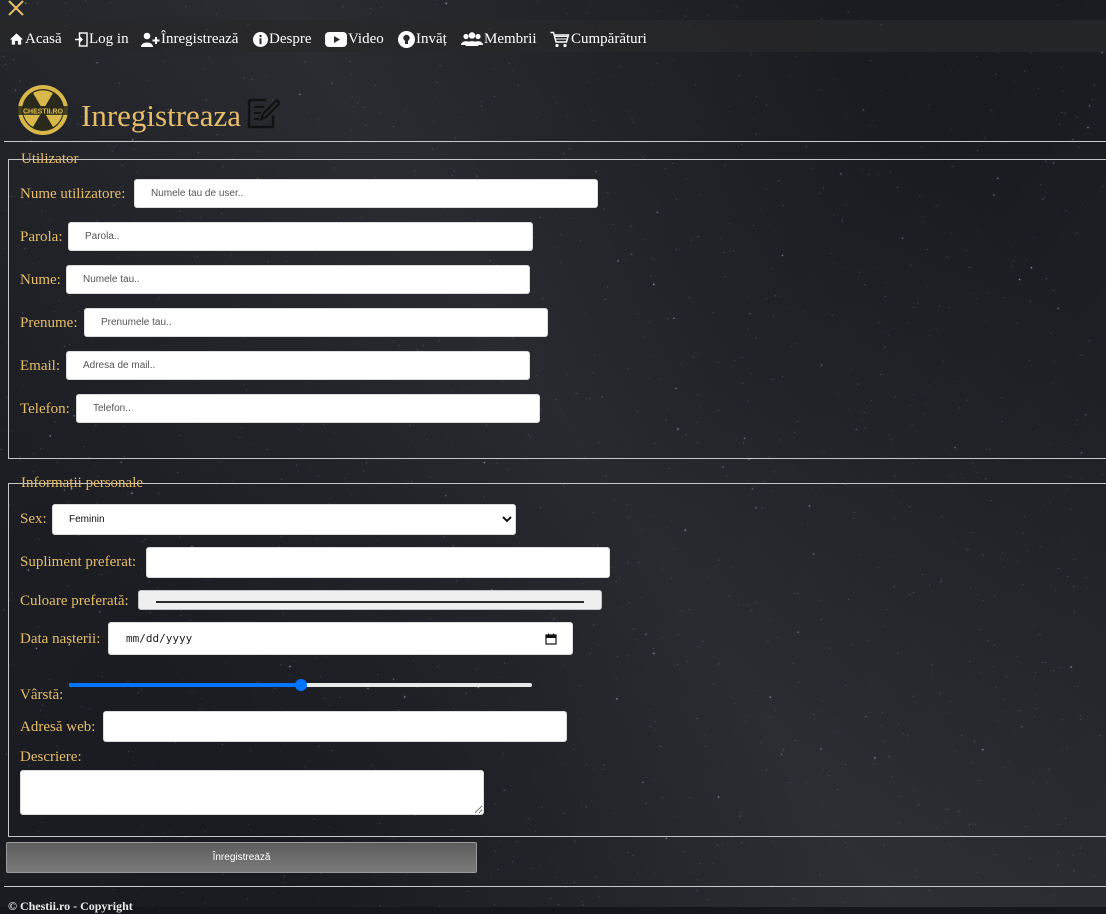 The height and width of the screenshot is (914, 1106). I want to click on website-label: Adresă web:, so click(58, 727).